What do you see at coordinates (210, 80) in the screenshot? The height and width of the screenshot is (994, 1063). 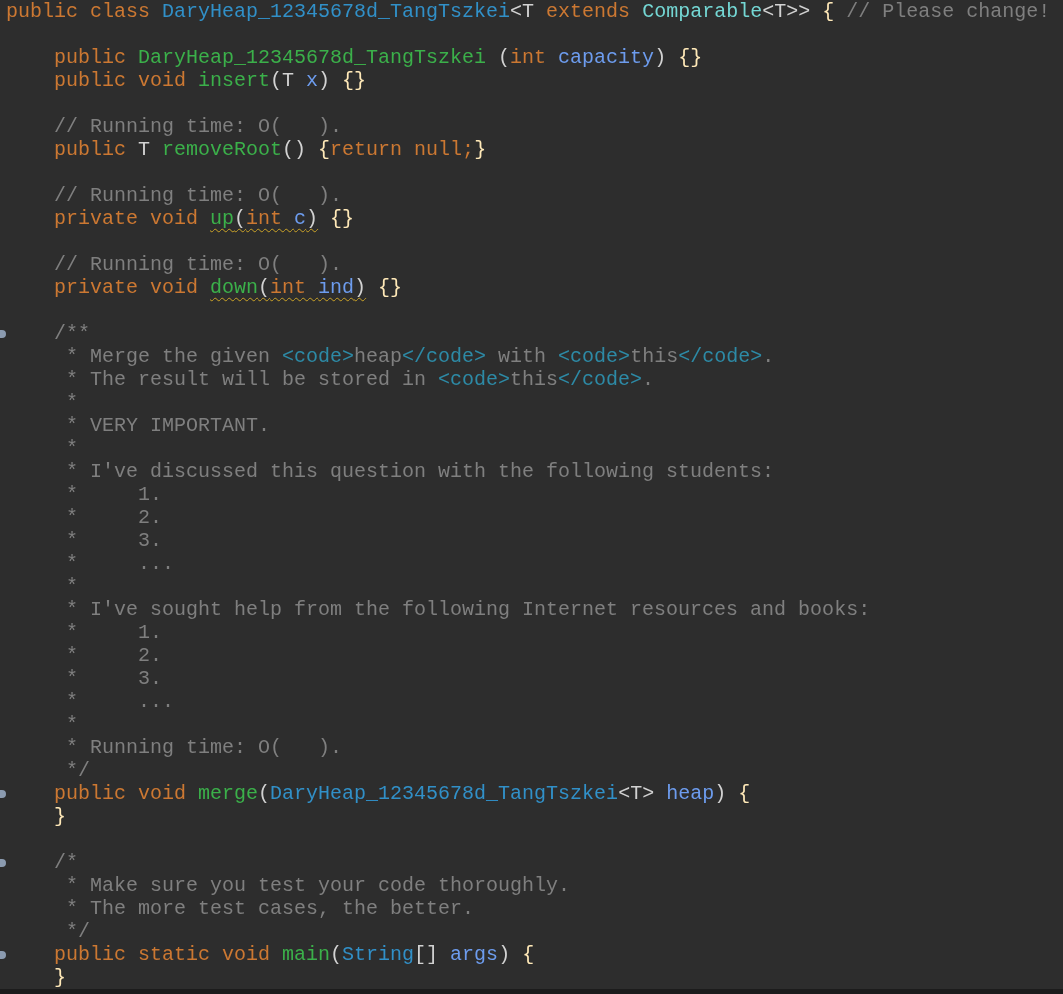 I see `code-line: public void insert(T x) {}` at bounding box center [210, 80].